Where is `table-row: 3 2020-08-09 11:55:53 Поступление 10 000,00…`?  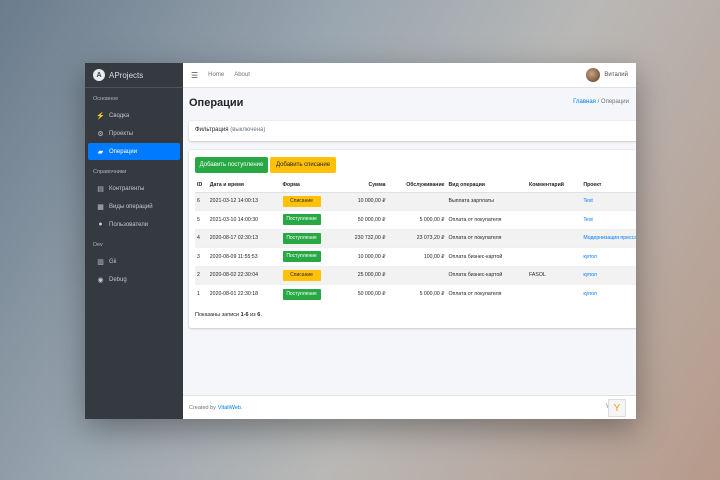
table-row: 3 2020-08-09 11:55:53 Поступление 10 000,00… is located at coordinates (415, 256).